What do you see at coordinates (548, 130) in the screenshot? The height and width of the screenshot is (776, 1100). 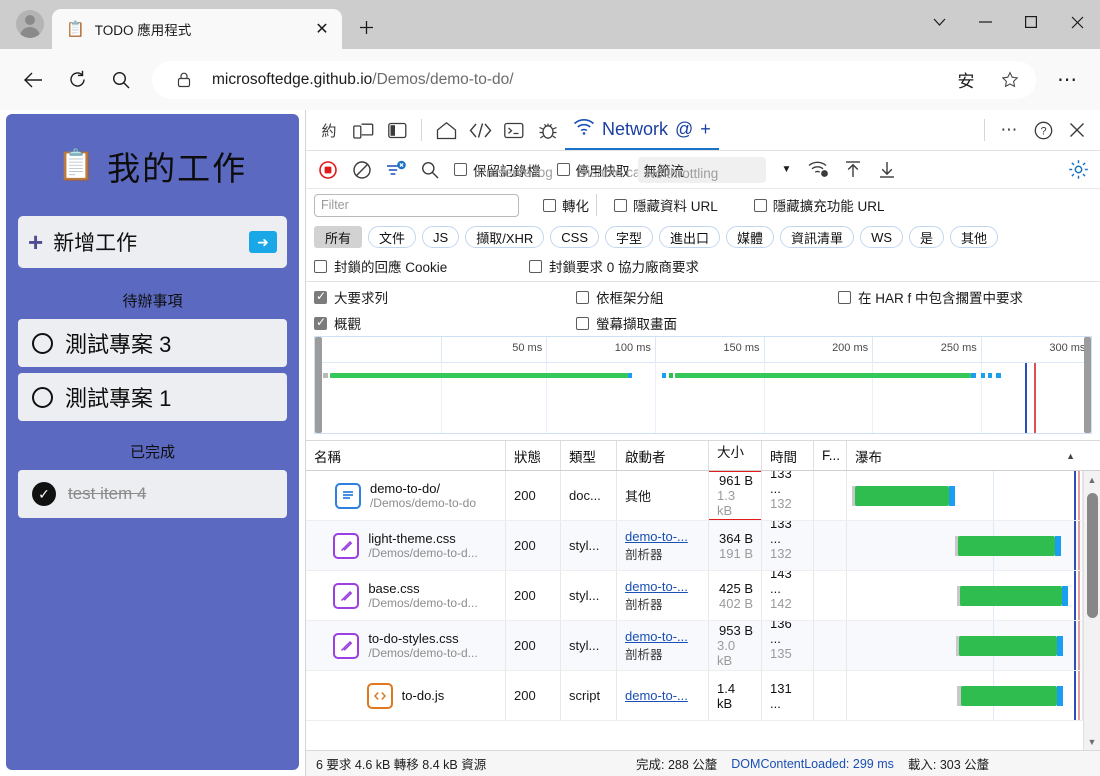 I see `debugger-bug-icon` at bounding box center [548, 130].